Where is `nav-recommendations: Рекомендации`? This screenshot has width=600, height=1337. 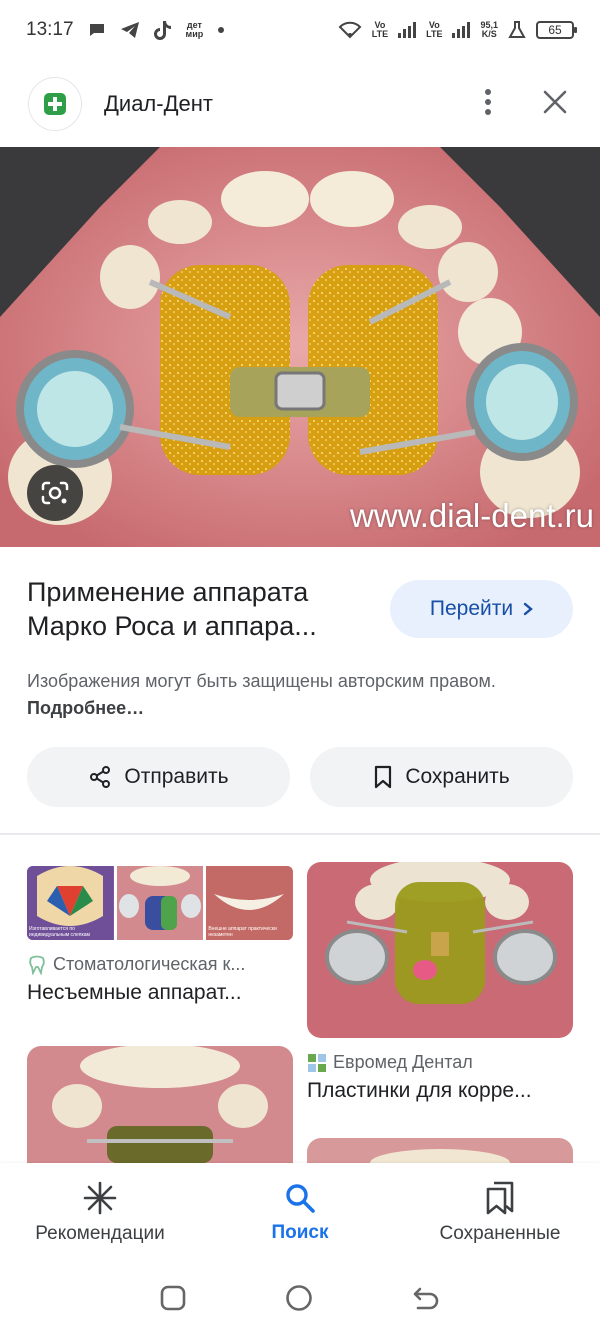 nav-recommendations: Рекомендации is located at coordinates (100, 1213).